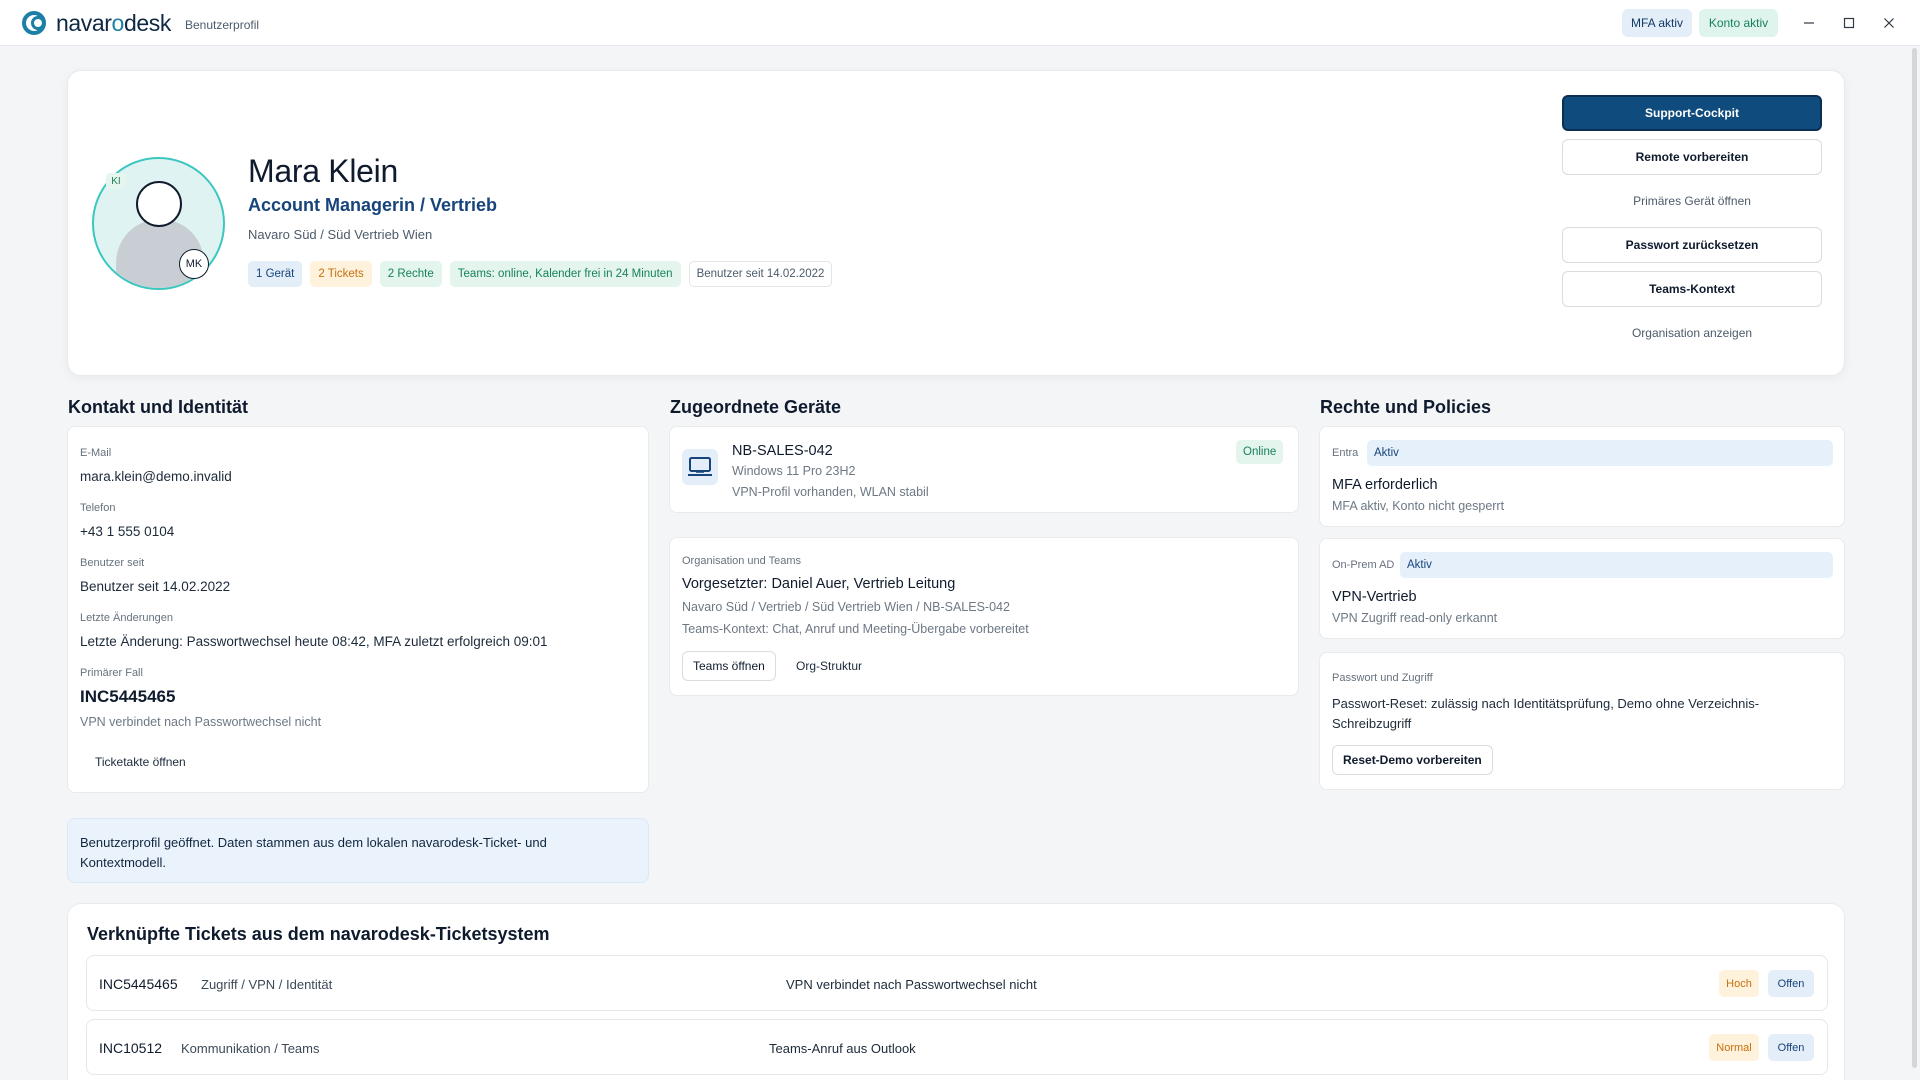  Describe the element at coordinates (341, 274) in the screenshot. I see `ticket-count-chip: 2 Tickets` at that location.